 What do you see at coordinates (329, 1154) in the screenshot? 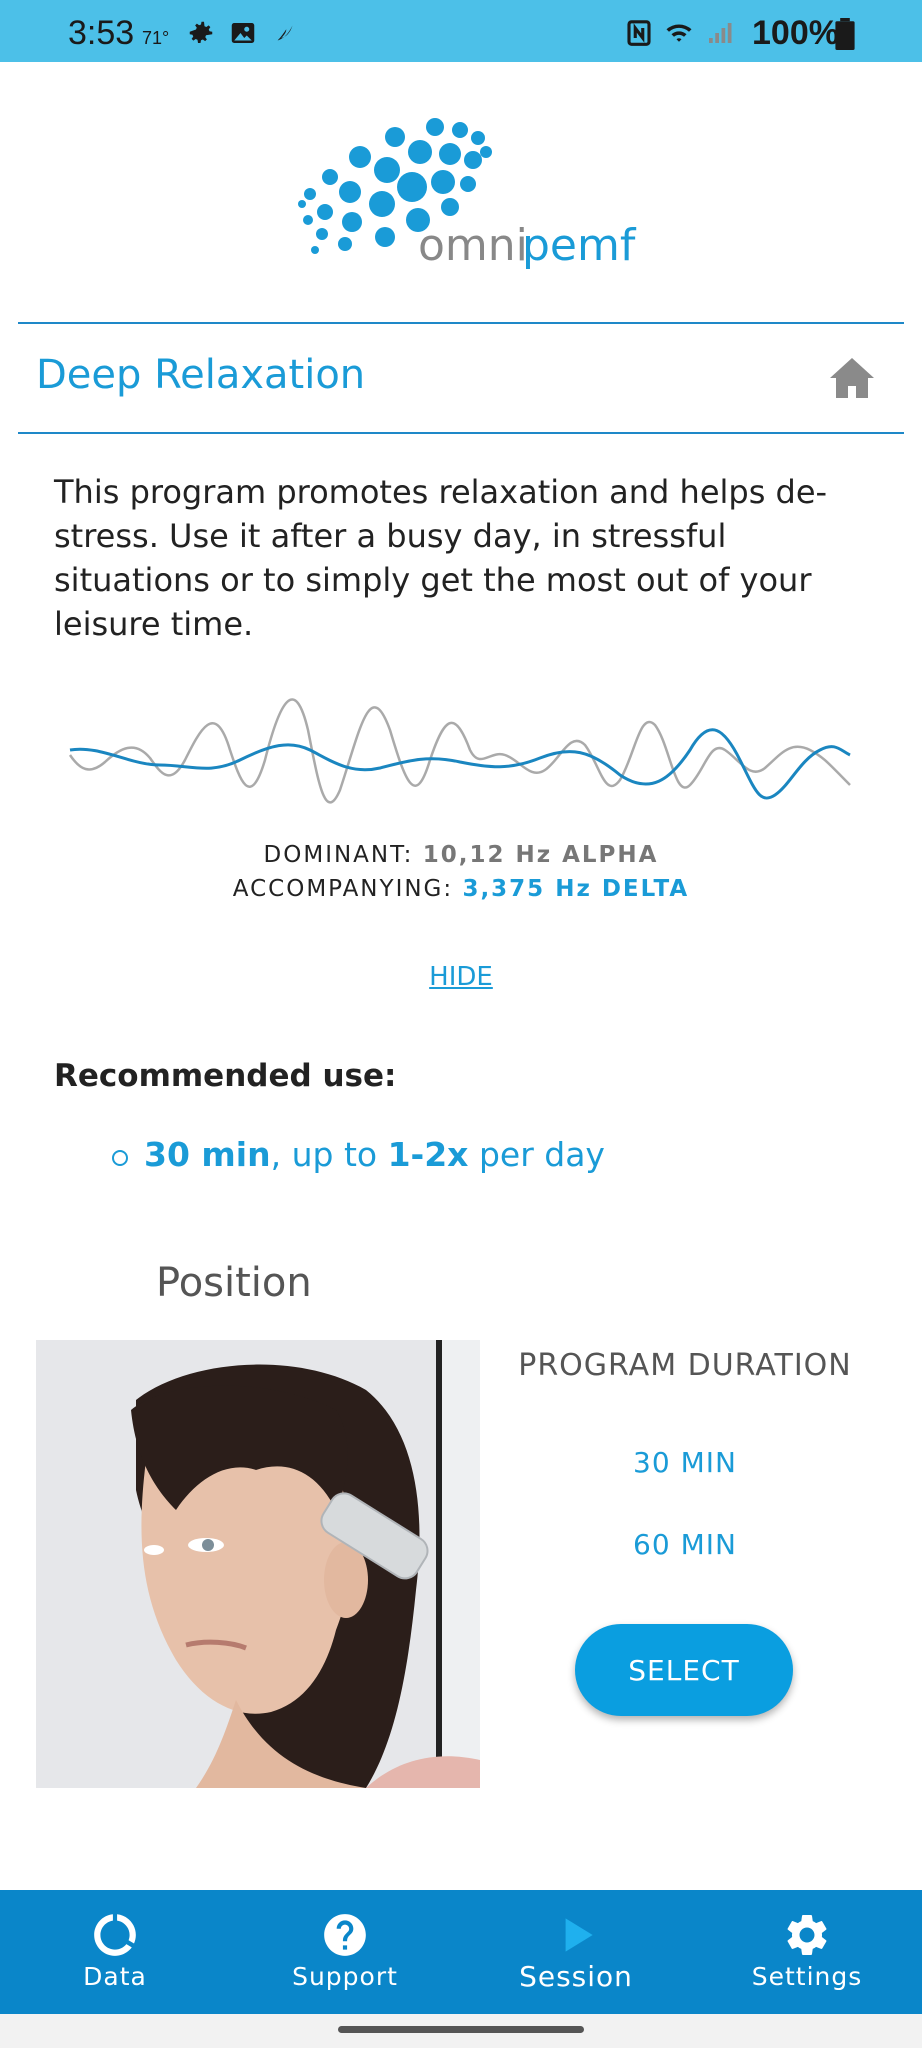
I see `recommended-middle: , up to` at bounding box center [329, 1154].